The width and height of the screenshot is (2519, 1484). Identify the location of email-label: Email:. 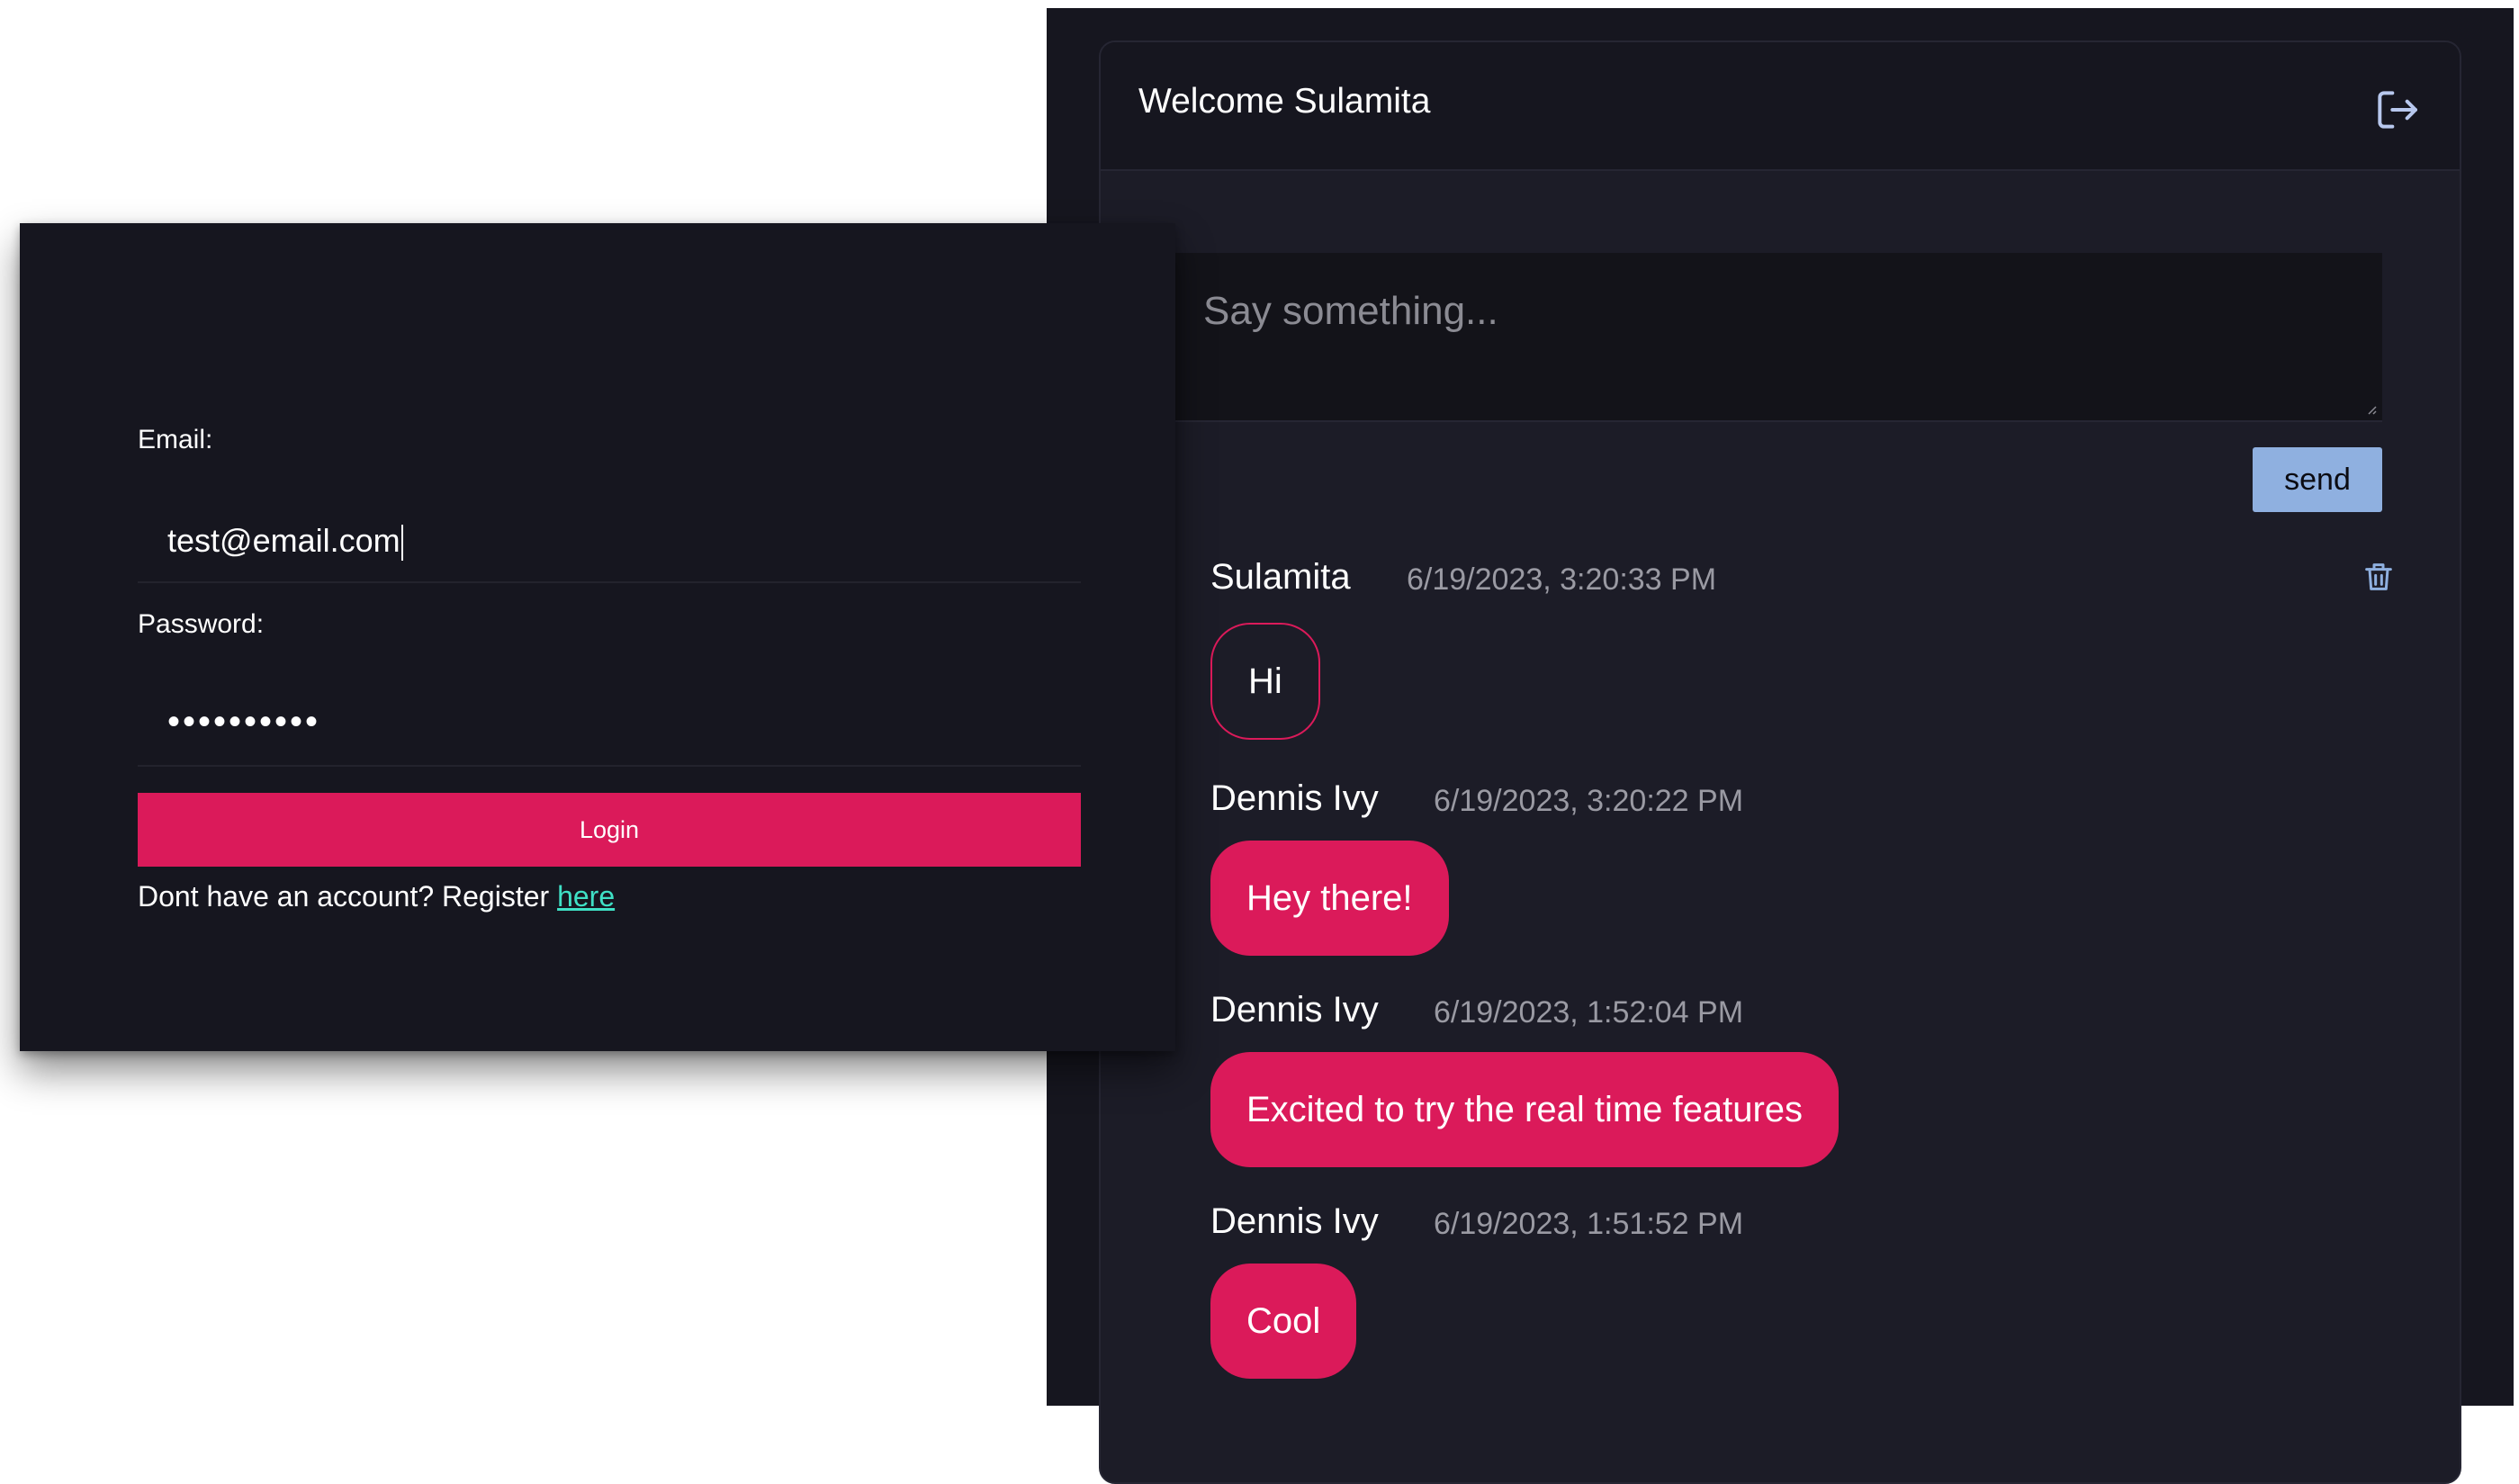
(175, 440).